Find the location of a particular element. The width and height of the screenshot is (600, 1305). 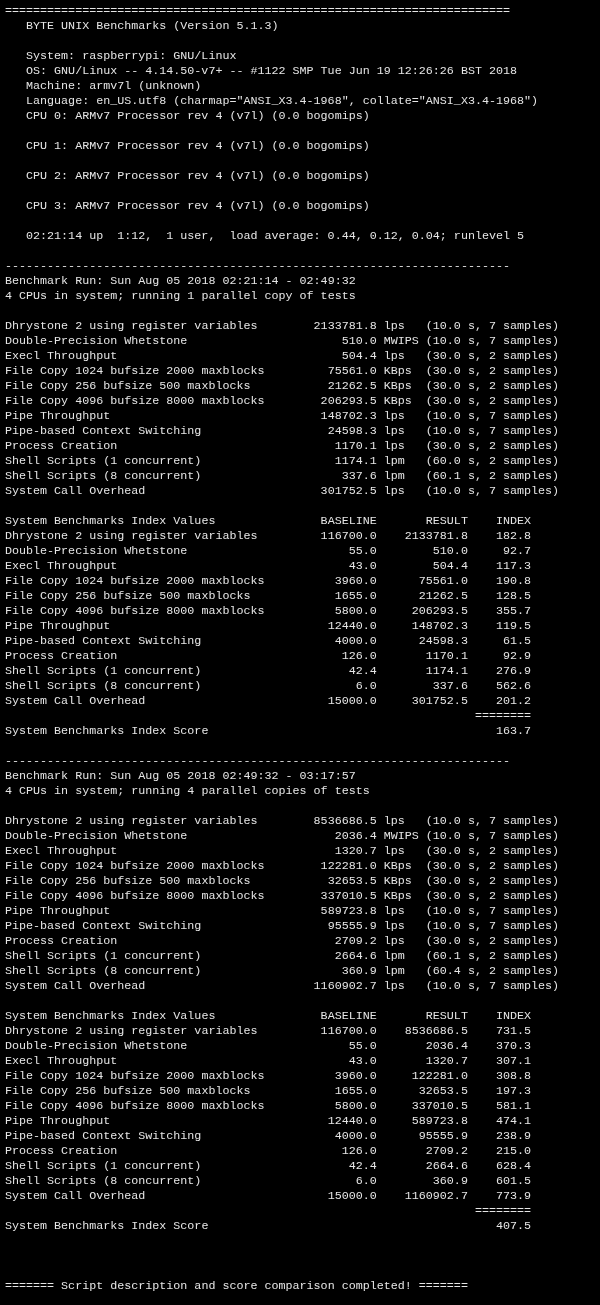

terminal-line: Dhrystone 2 using register variables 8536686.5 lps (10.0 s, 7 samples) is located at coordinates (282, 821).